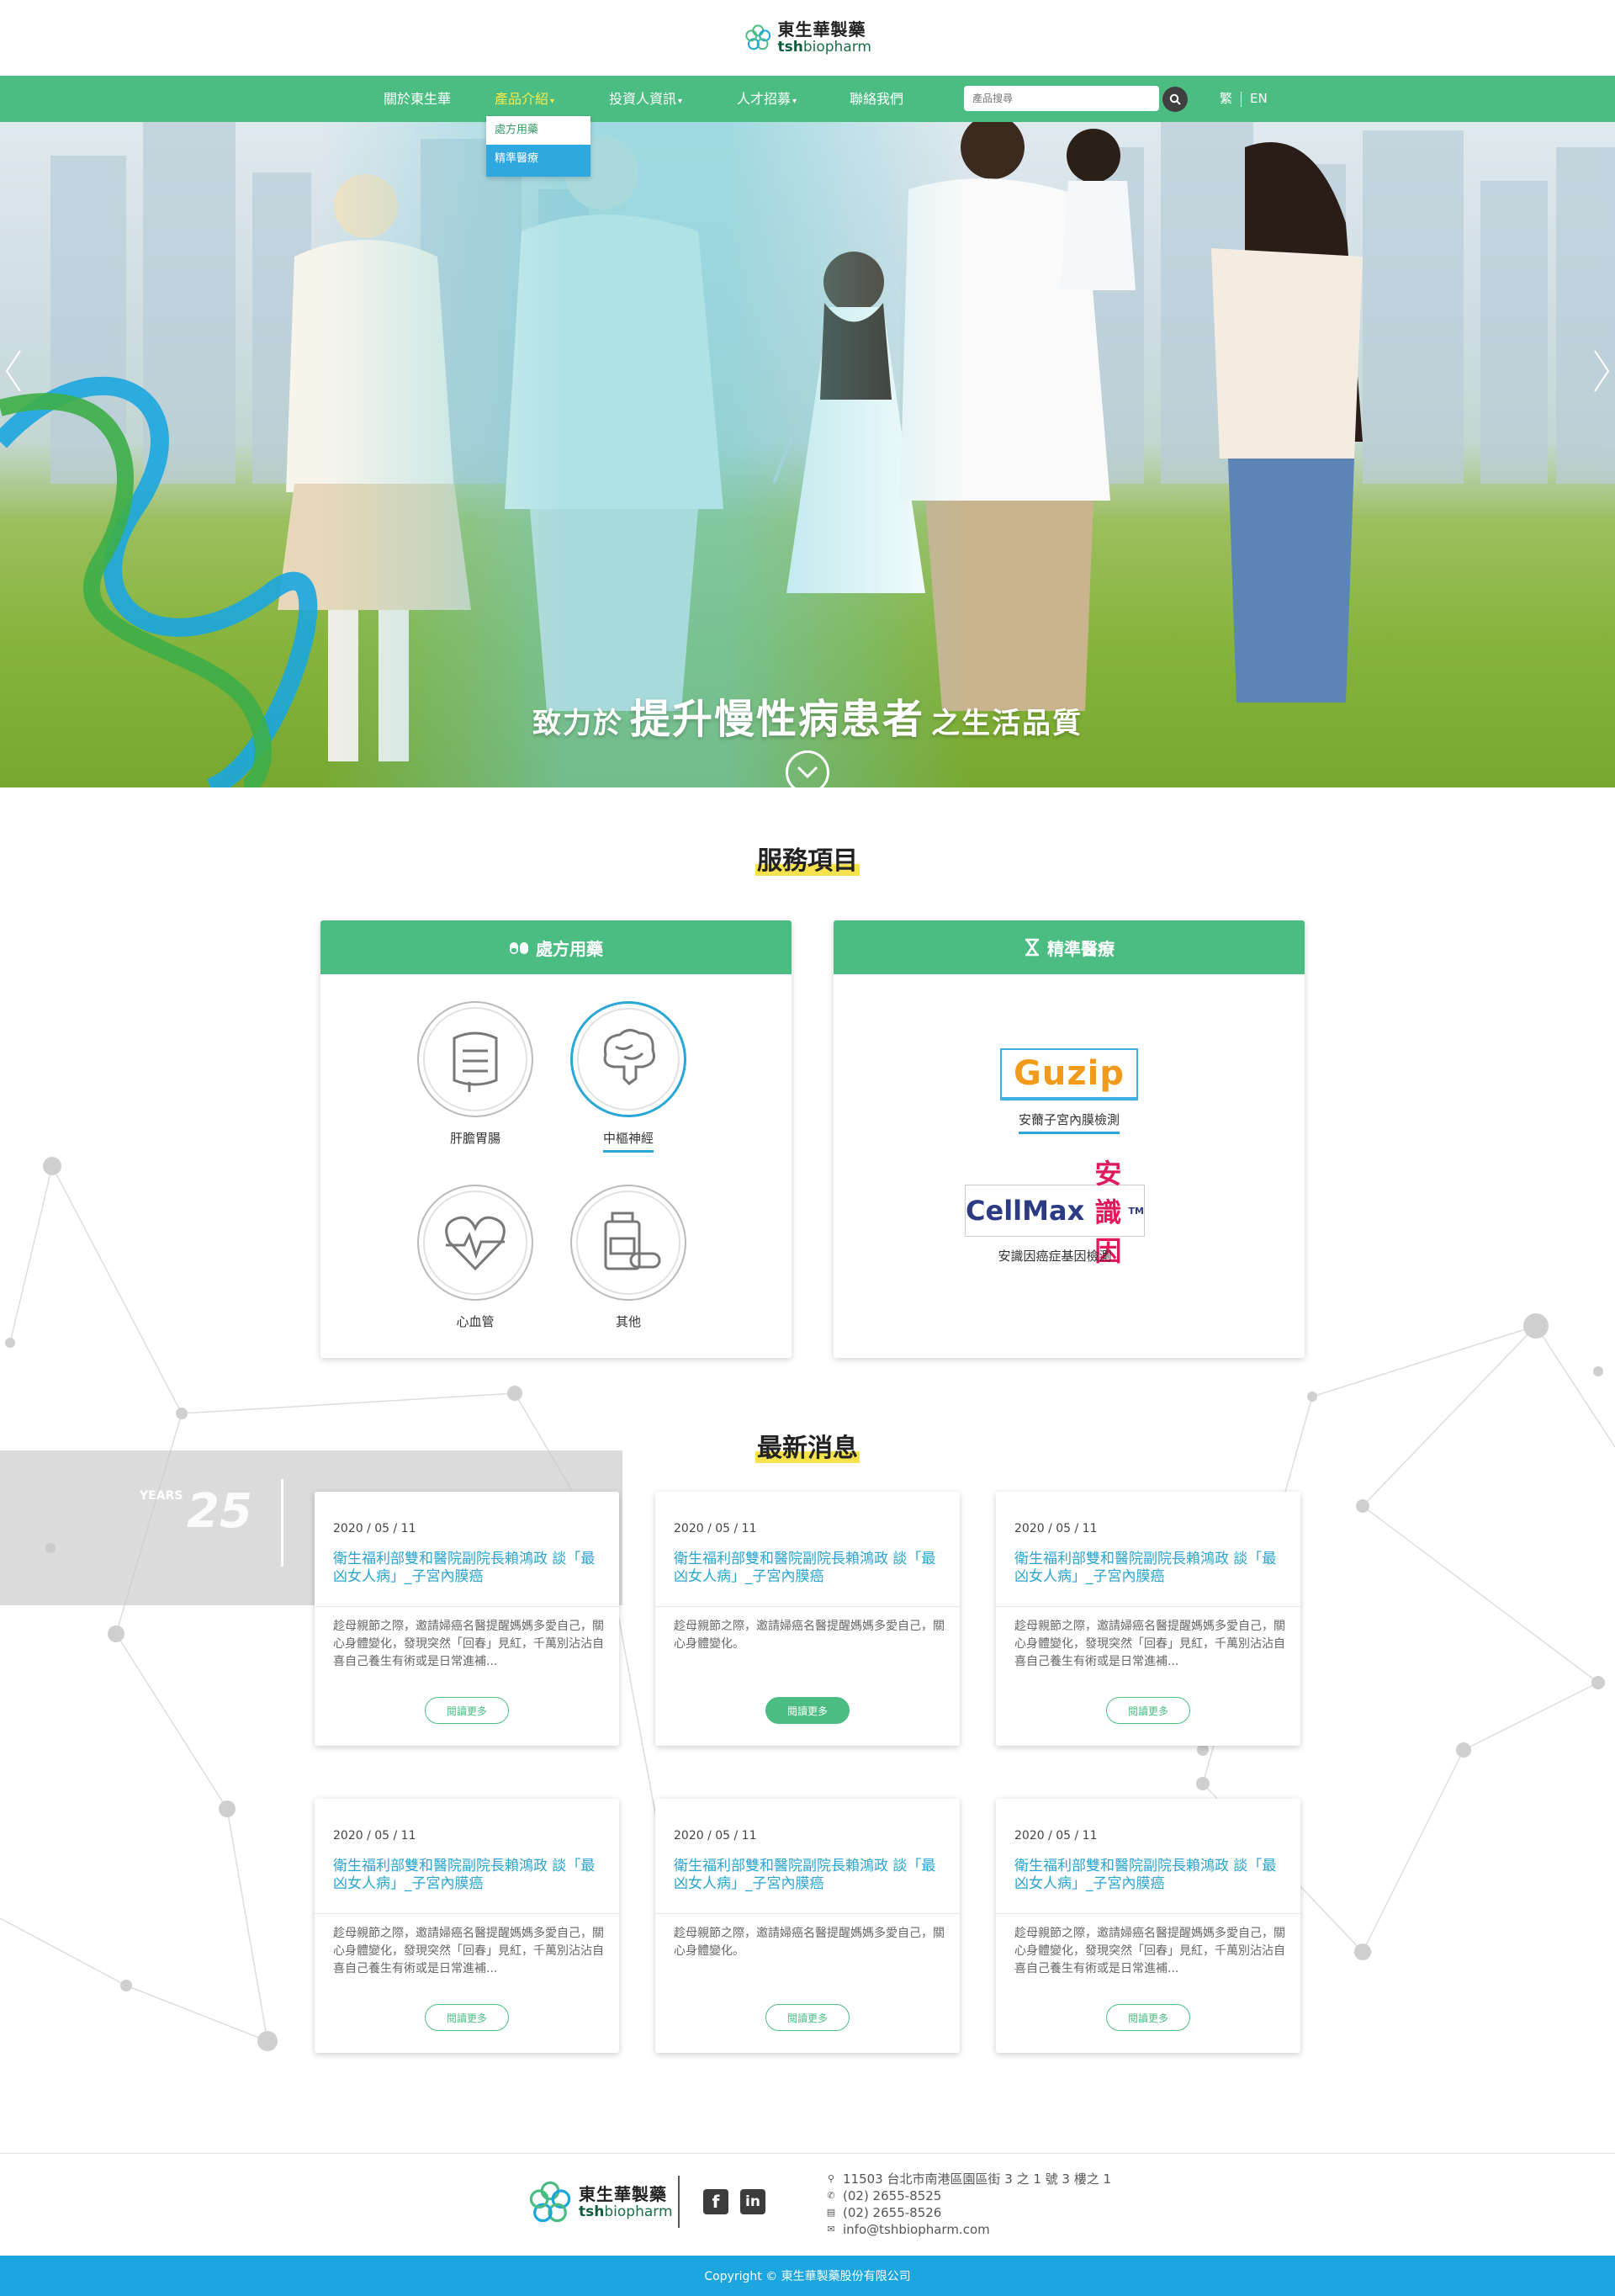 This screenshot has width=1615, height=2296. What do you see at coordinates (632, 1241) in the screenshot?
I see `medicine-bottle-icon` at bounding box center [632, 1241].